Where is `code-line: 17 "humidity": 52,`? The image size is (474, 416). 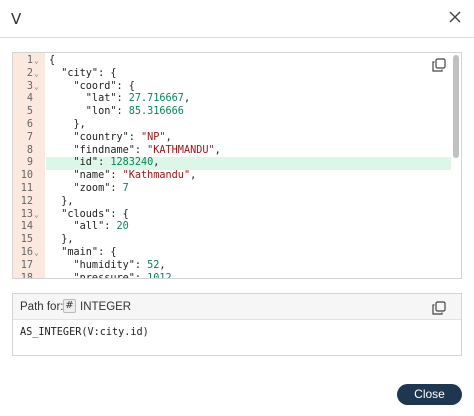 code-line: 17 "humidity": 52, is located at coordinates (237, 266).